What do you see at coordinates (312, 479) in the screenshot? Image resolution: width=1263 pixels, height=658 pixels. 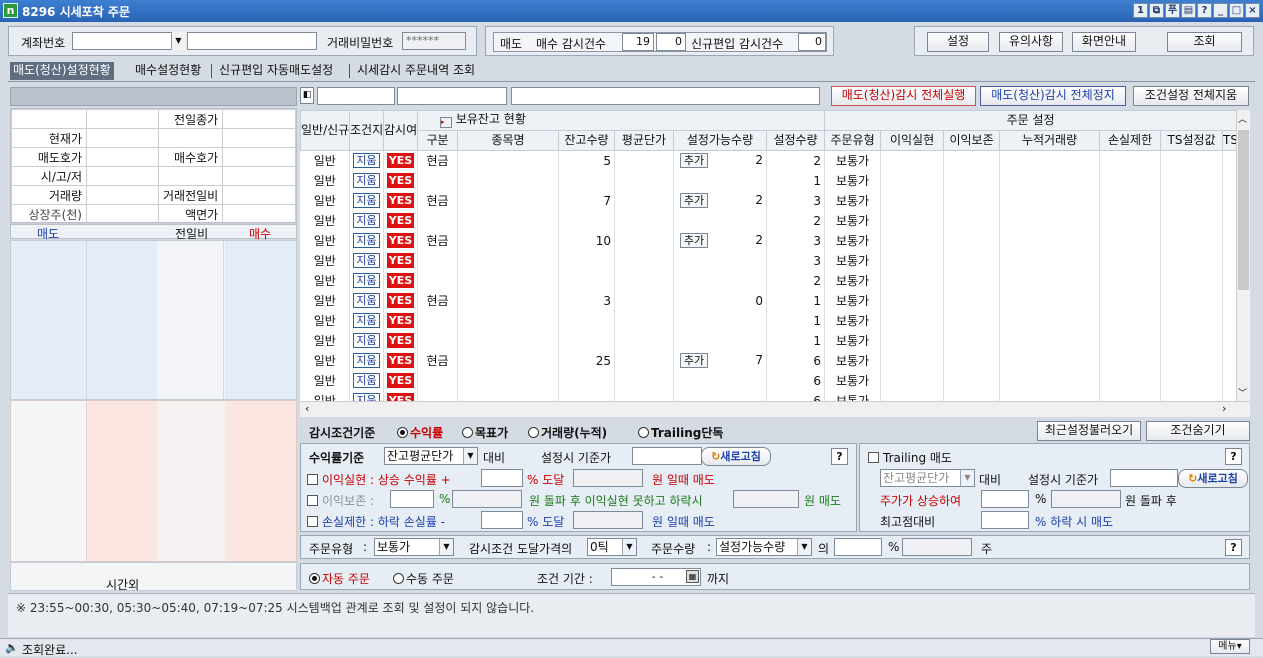 I see `take-profit-checkbox` at bounding box center [312, 479].